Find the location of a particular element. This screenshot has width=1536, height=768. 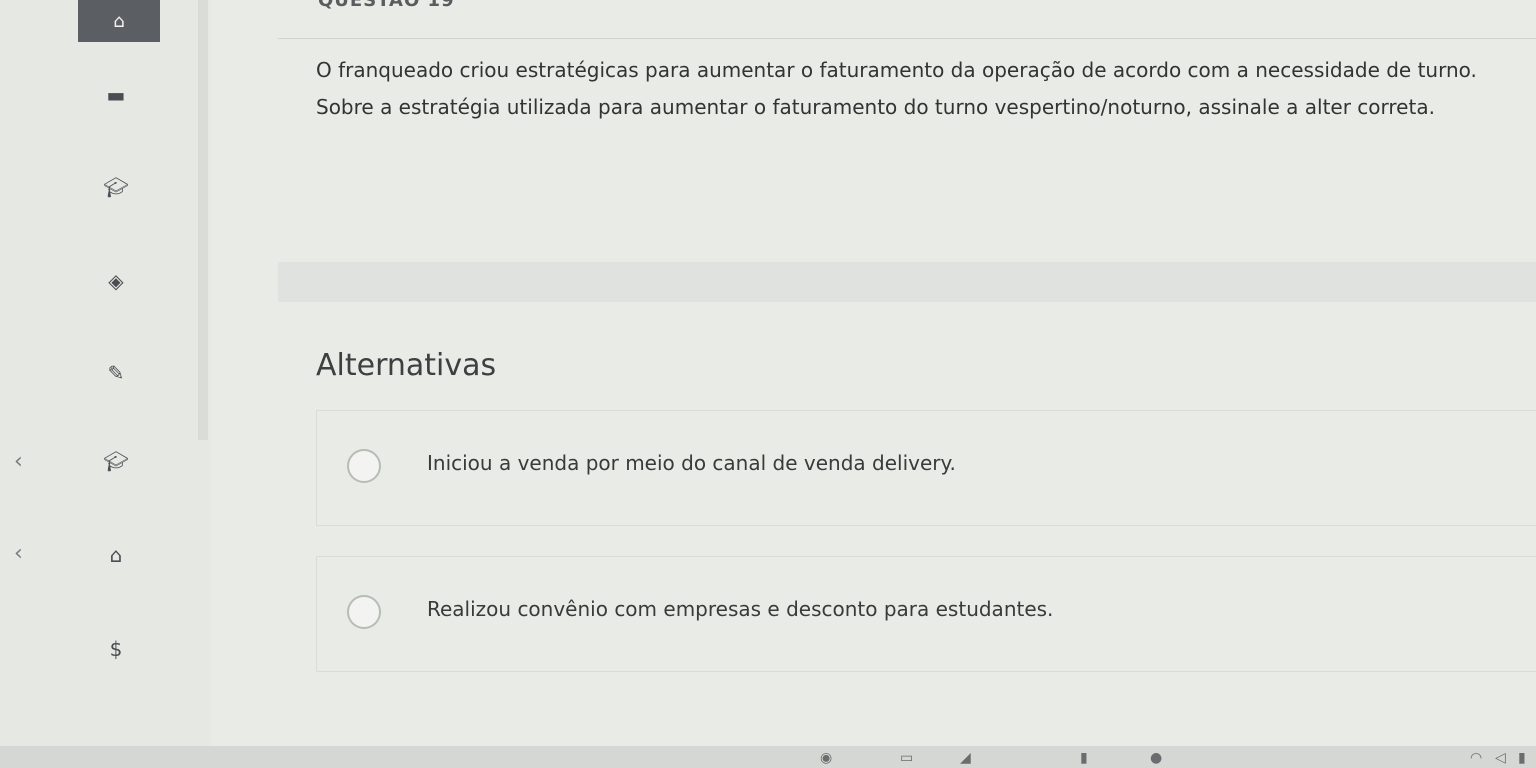

battery-icon: ▮ is located at coordinates (1522, 758).